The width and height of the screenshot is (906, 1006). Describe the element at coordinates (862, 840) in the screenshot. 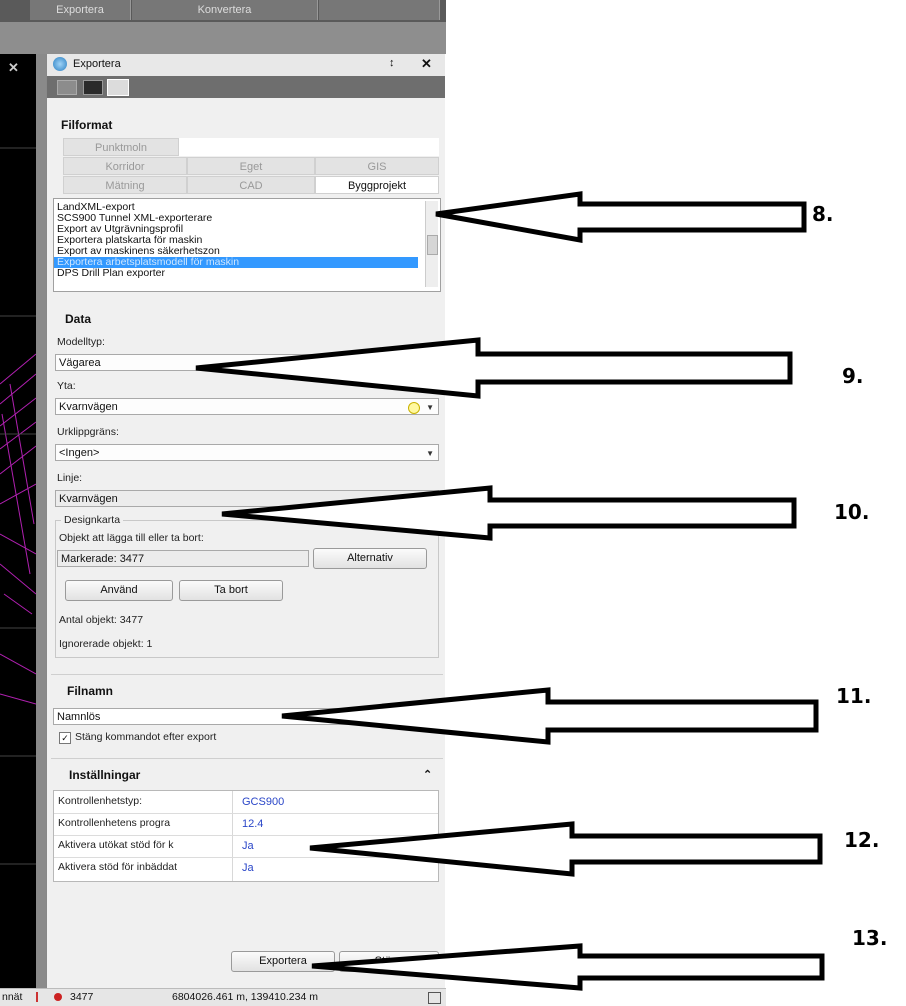

I see `annotation-12: 12.` at that location.